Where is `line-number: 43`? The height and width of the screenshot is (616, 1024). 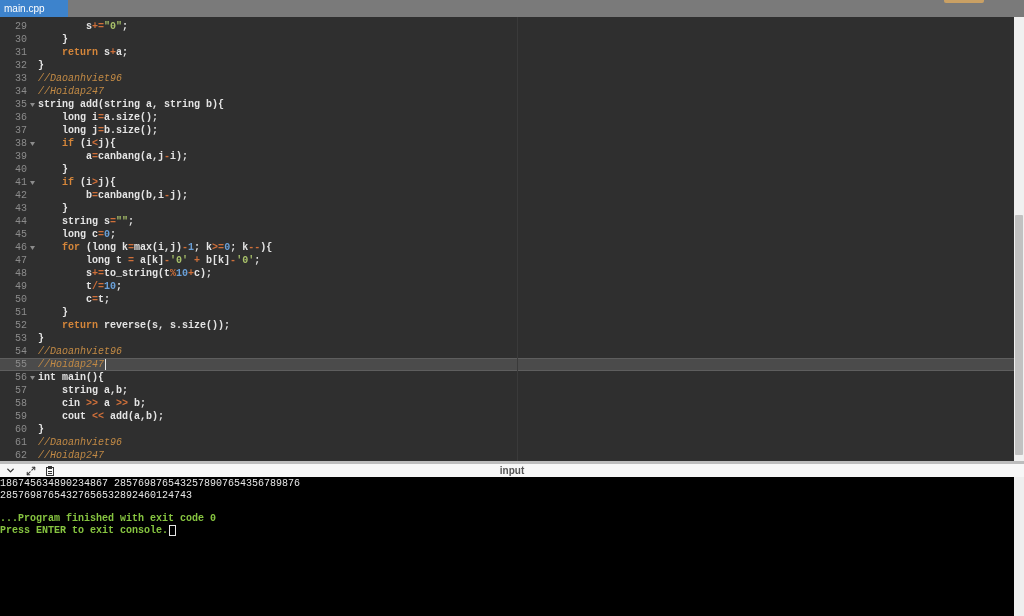 line-number: 43 is located at coordinates (20, 208).